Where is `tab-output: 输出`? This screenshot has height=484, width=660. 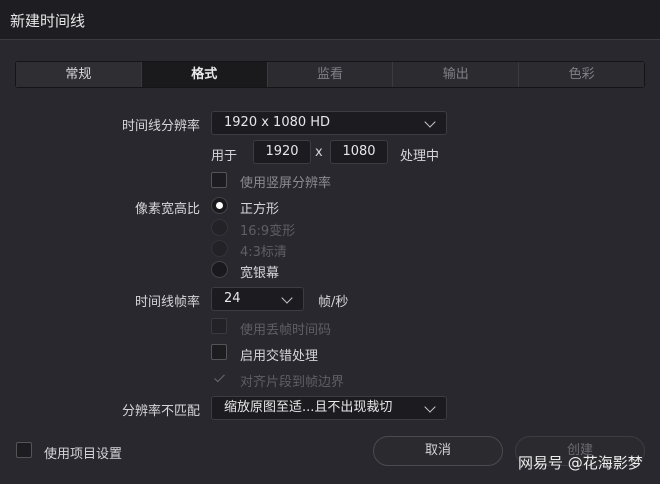 tab-output: 输出 is located at coordinates (456, 74).